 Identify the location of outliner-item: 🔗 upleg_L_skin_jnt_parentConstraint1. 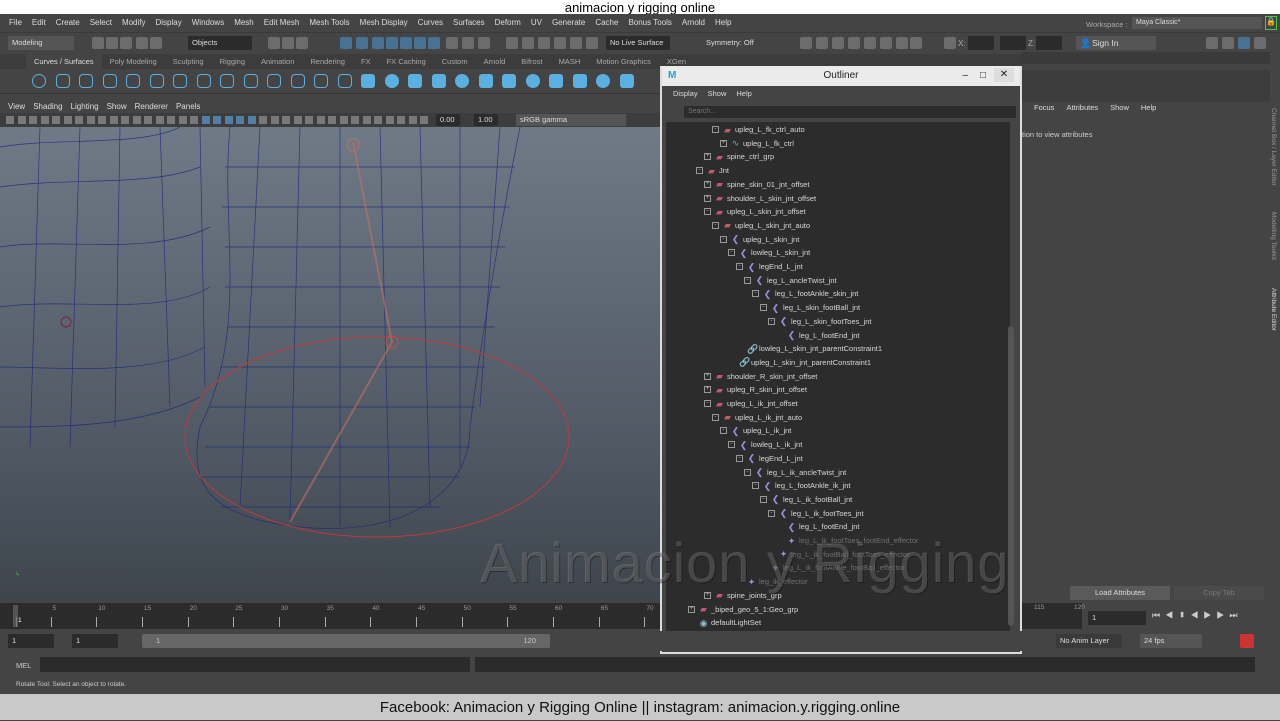
(799, 362).